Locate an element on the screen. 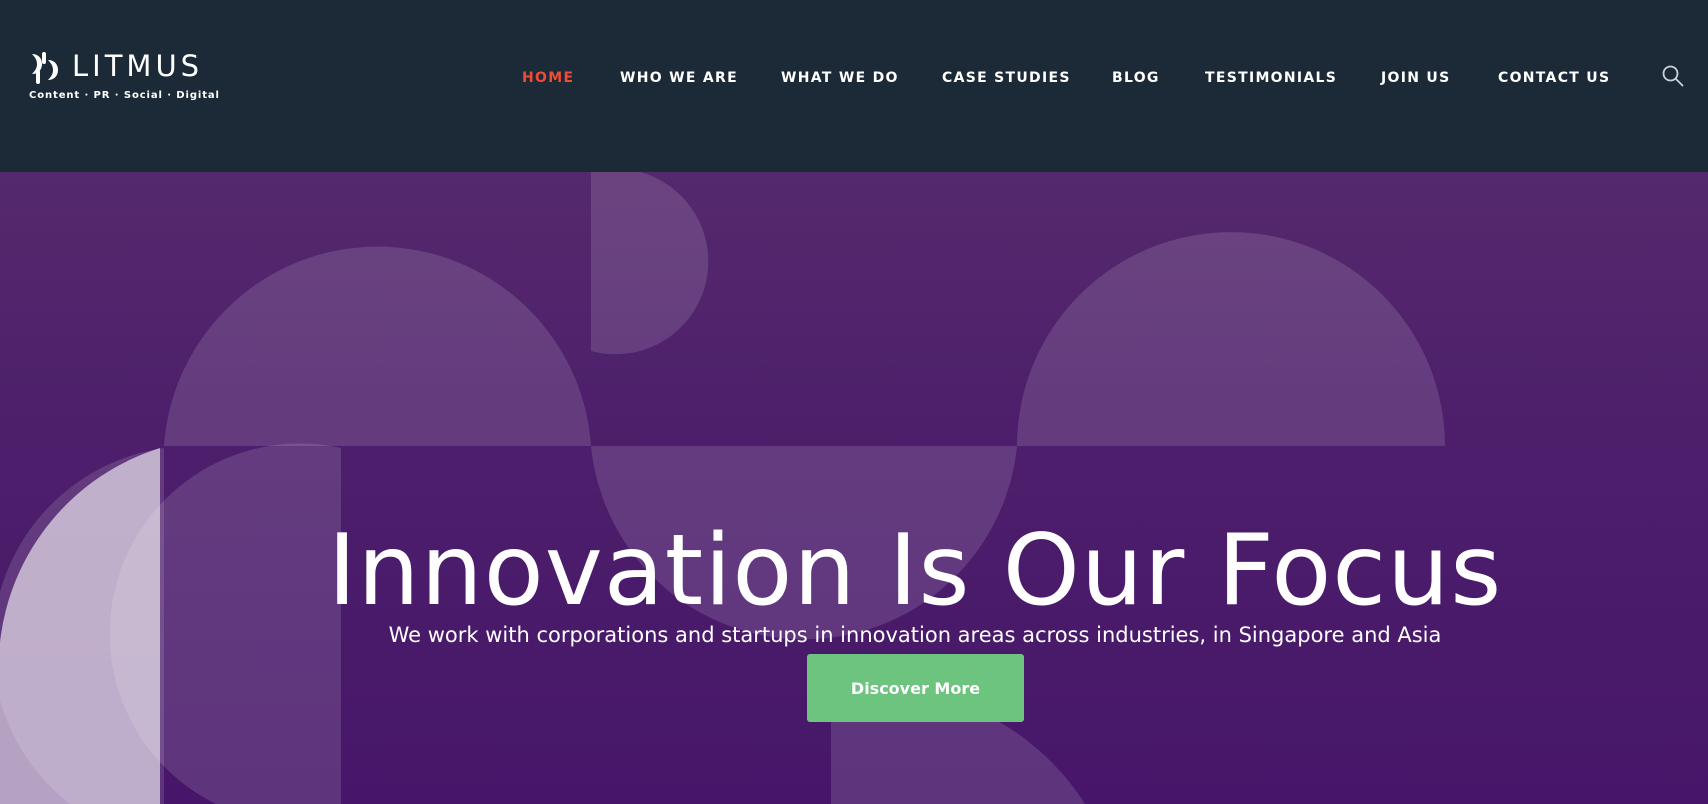 The image size is (1708, 804). litmus-logo-icon is located at coordinates (45, 68).